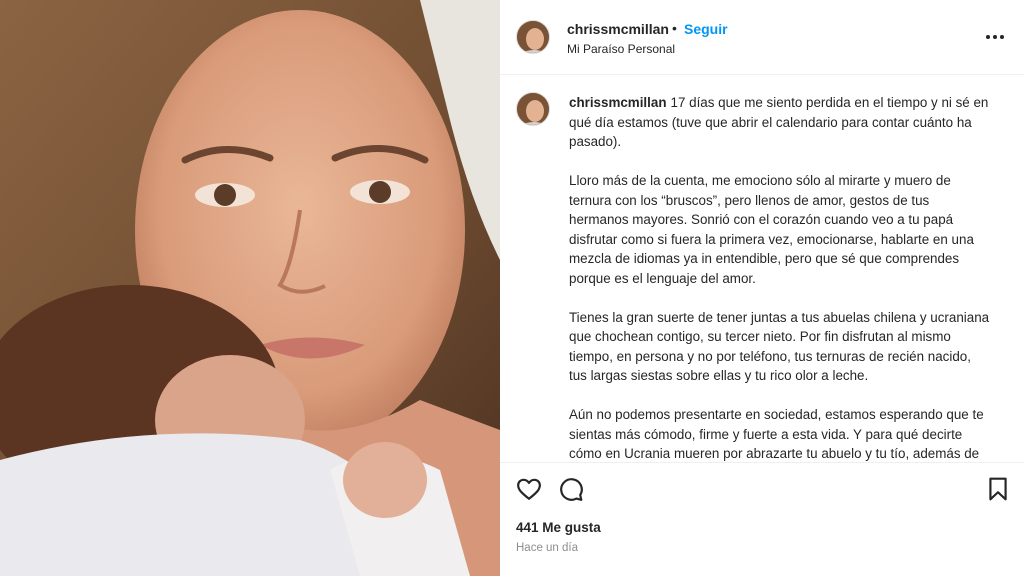 This screenshot has height=577, width=1024. What do you see at coordinates (762, 519) in the screenshot?
I see `post-actions: 441 Me gusta Hace un día` at bounding box center [762, 519].